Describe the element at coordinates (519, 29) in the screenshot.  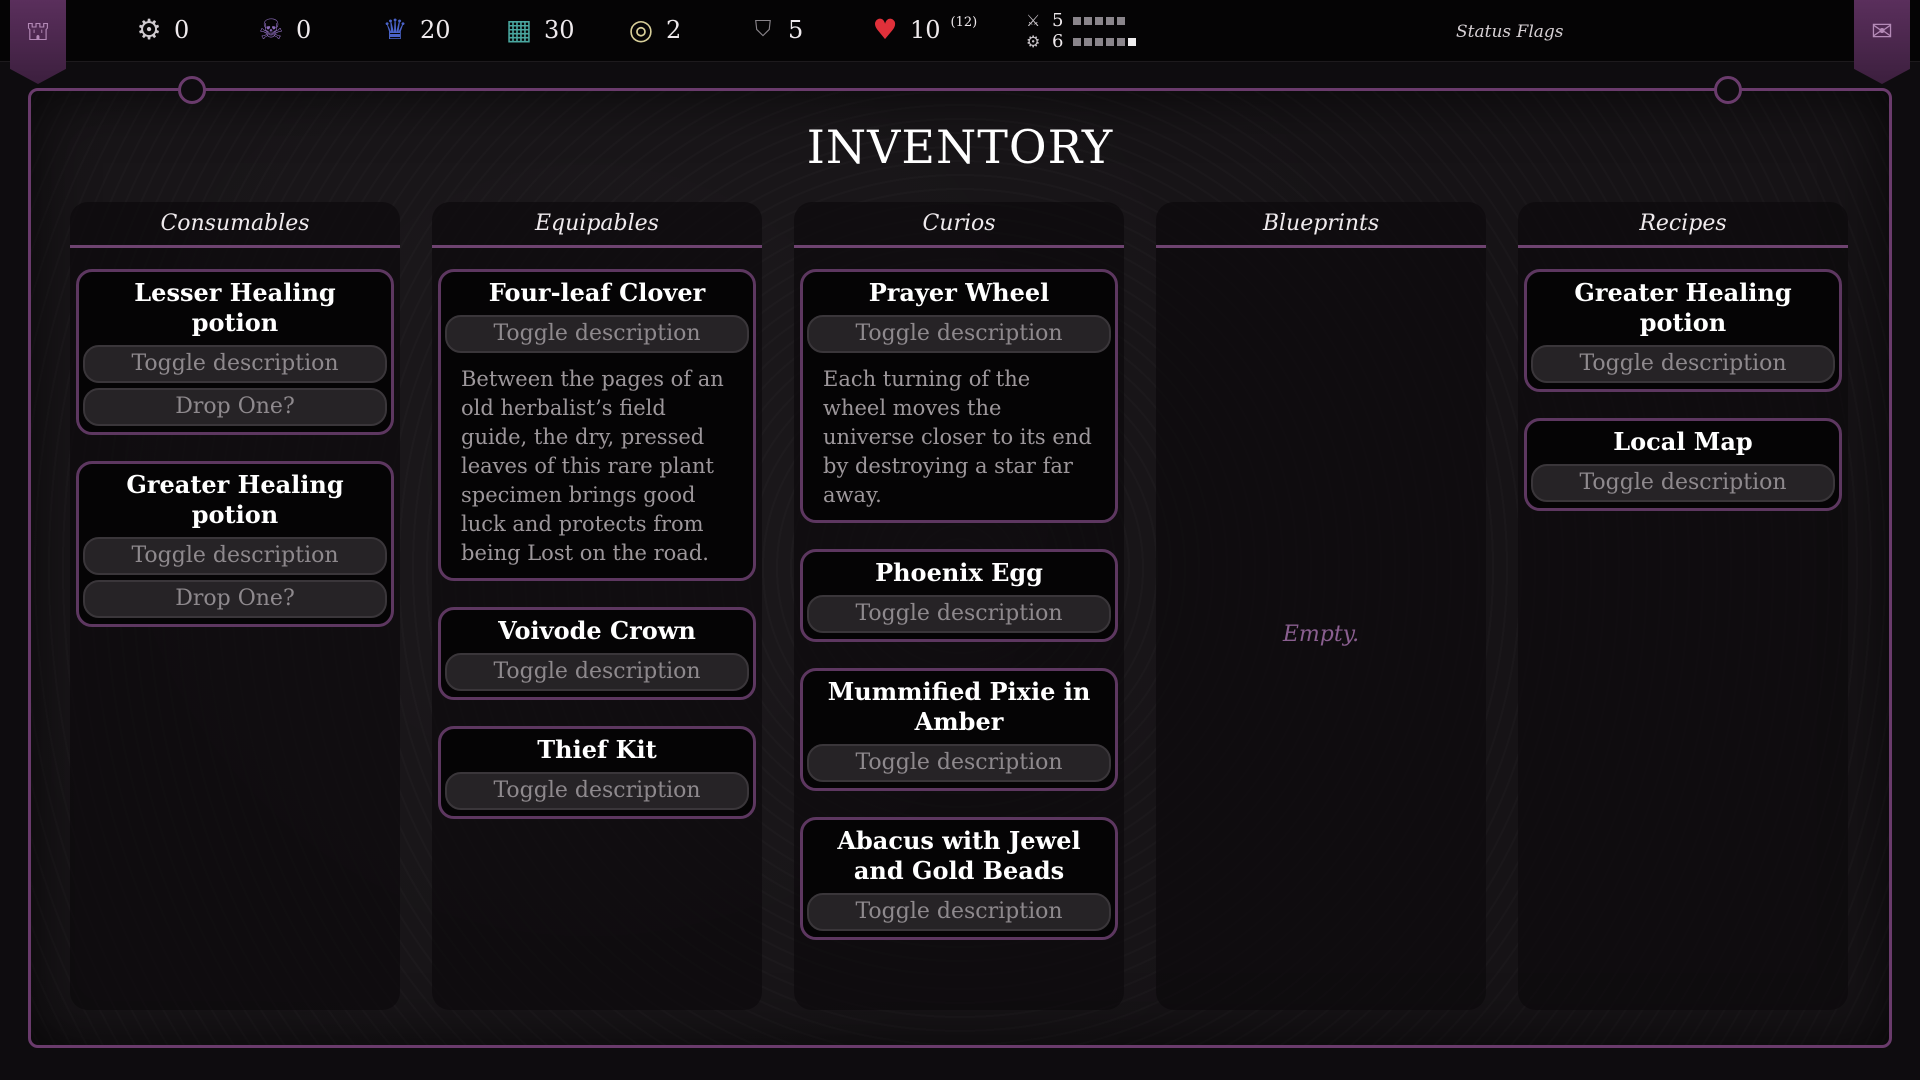
I see `puzzle-map-icon: ▦` at that location.